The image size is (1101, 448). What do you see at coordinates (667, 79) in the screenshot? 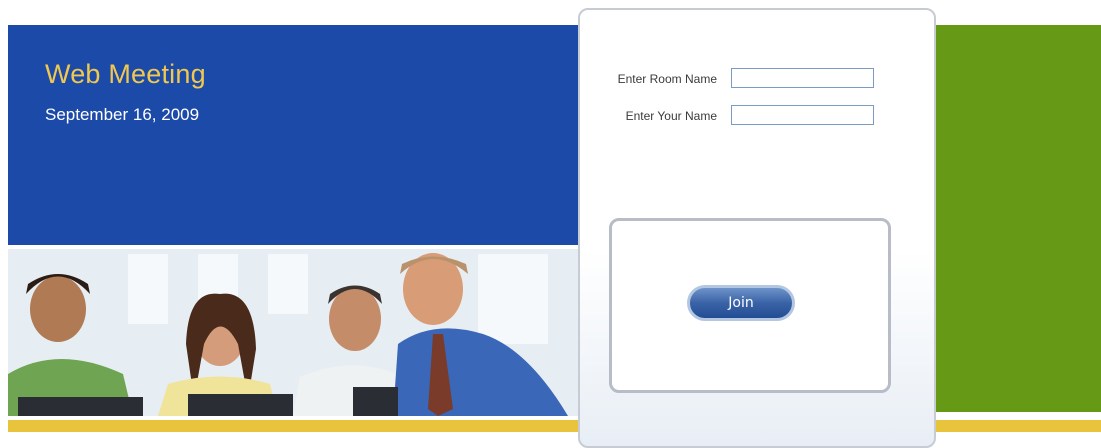
I see `room-name-label: Enter Room Name` at bounding box center [667, 79].